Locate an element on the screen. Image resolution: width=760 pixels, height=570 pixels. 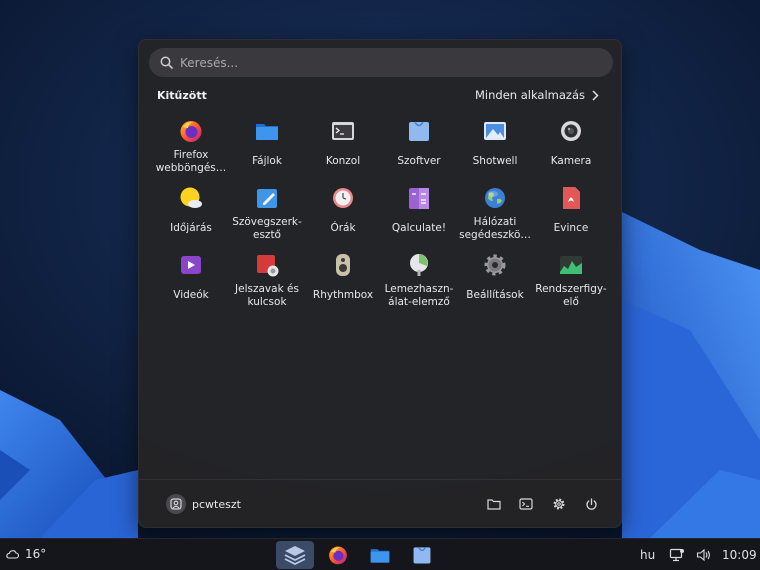
app-videos: Videók is located at coordinates (191, 279).